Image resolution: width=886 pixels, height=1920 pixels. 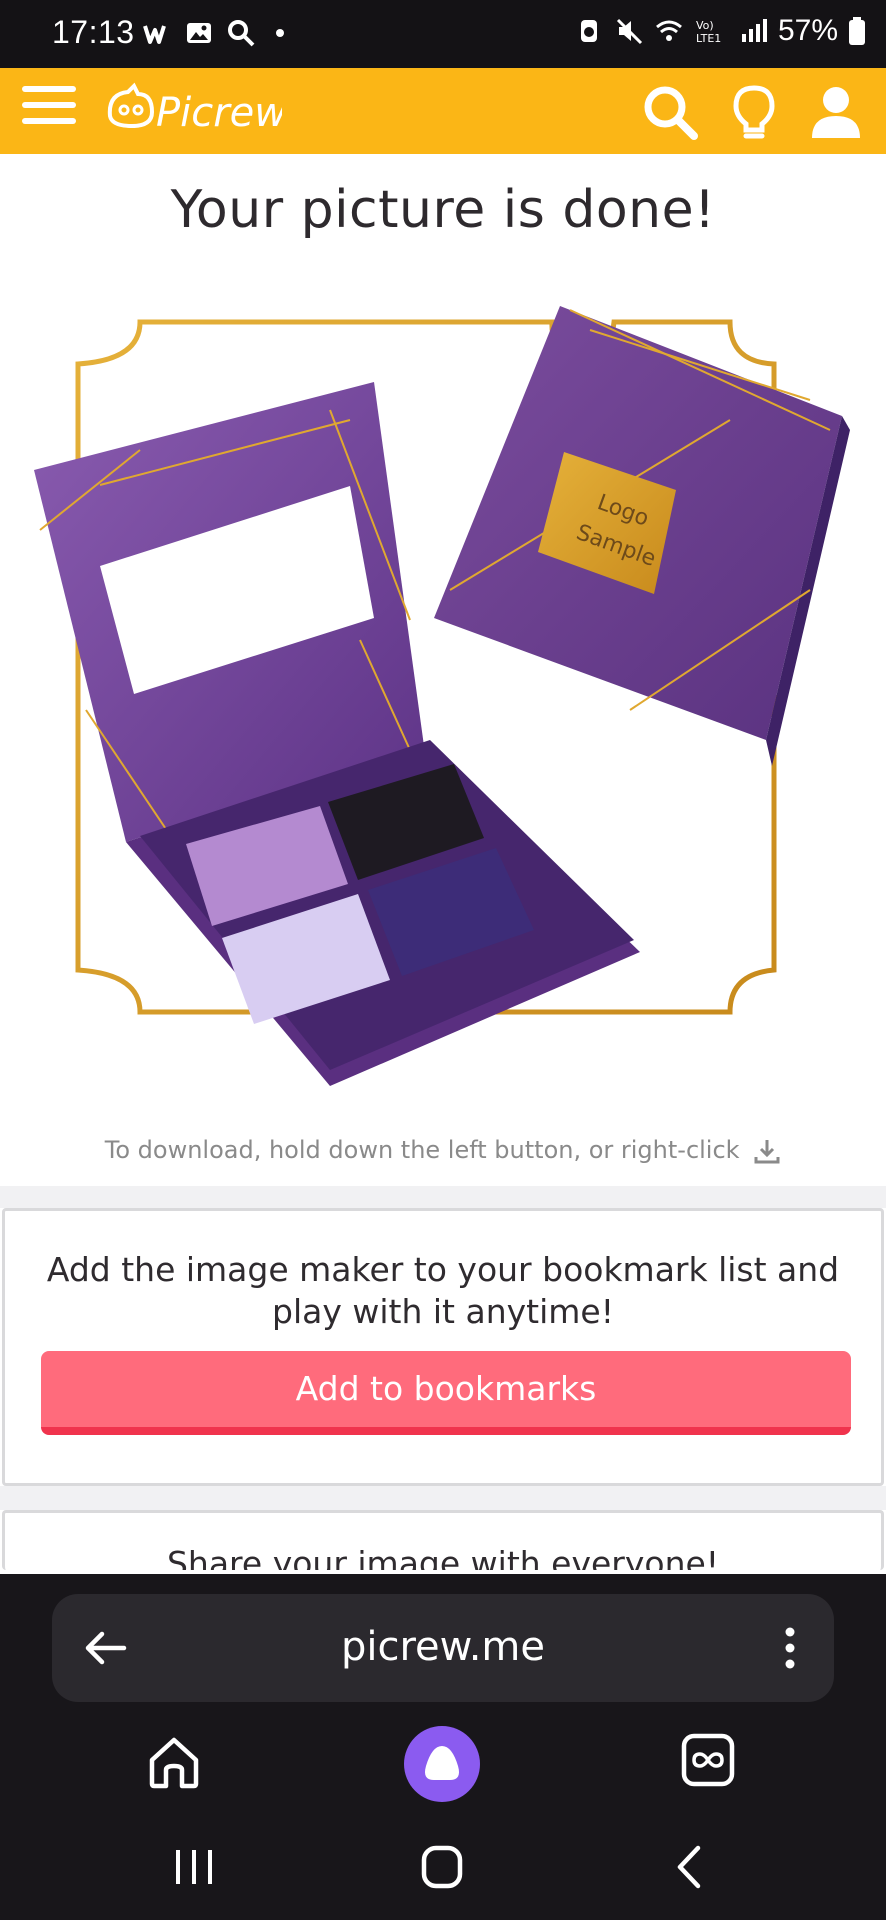 What do you see at coordinates (629, 31) in the screenshot?
I see `mute-icon` at bounding box center [629, 31].